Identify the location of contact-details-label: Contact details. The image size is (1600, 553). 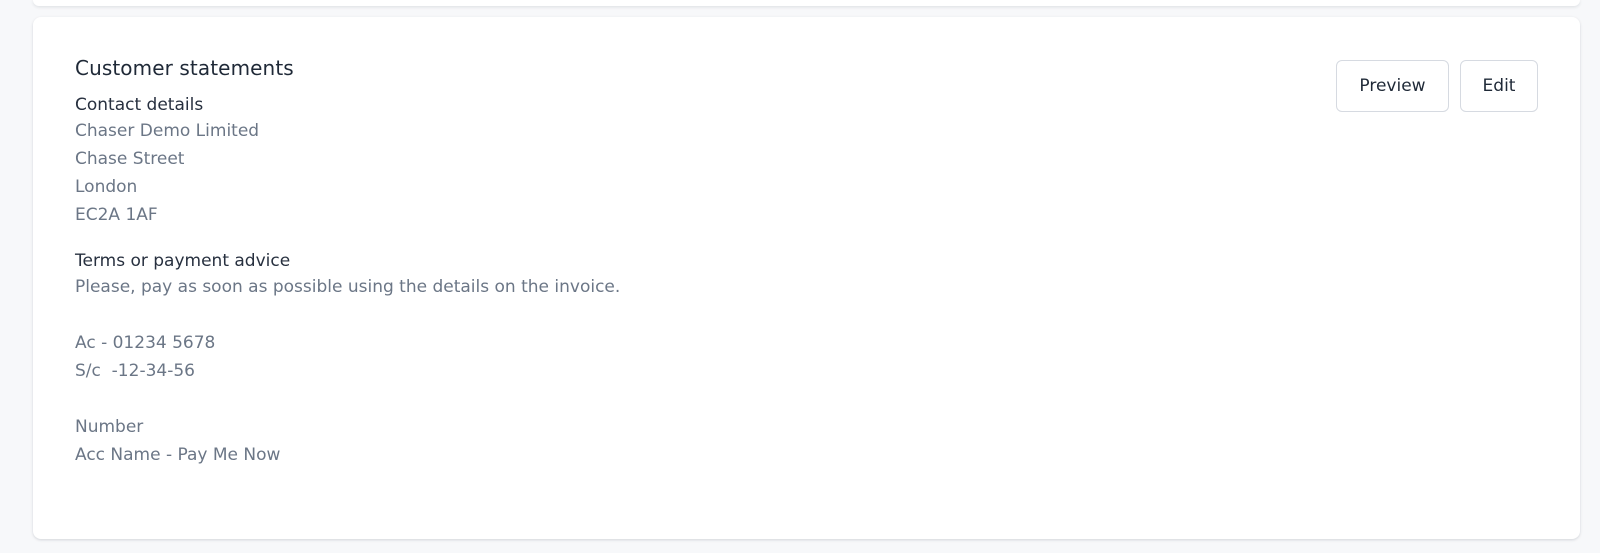
(139, 105).